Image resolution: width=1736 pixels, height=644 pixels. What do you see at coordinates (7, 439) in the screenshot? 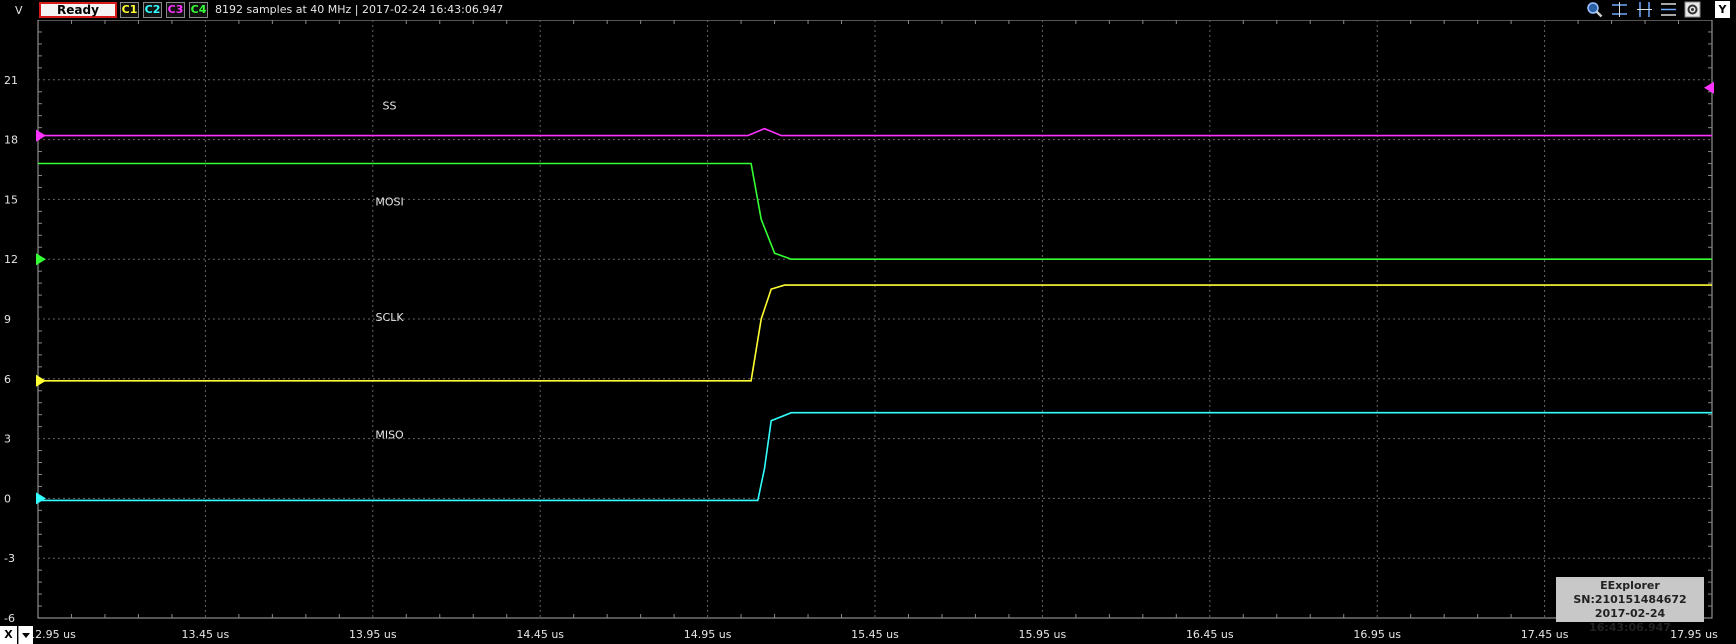
I see `y-tick-label: 3` at bounding box center [7, 439].